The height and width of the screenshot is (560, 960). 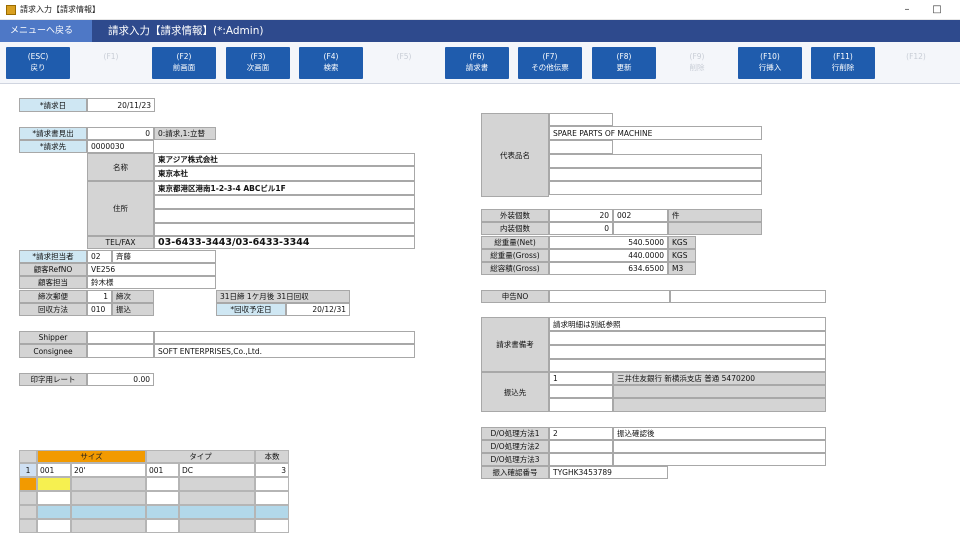 What do you see at coordinates (331, 63) in the screenshot?
I see `fkey-f4-button: (F4) 検索` at bounding box center [331, 63].